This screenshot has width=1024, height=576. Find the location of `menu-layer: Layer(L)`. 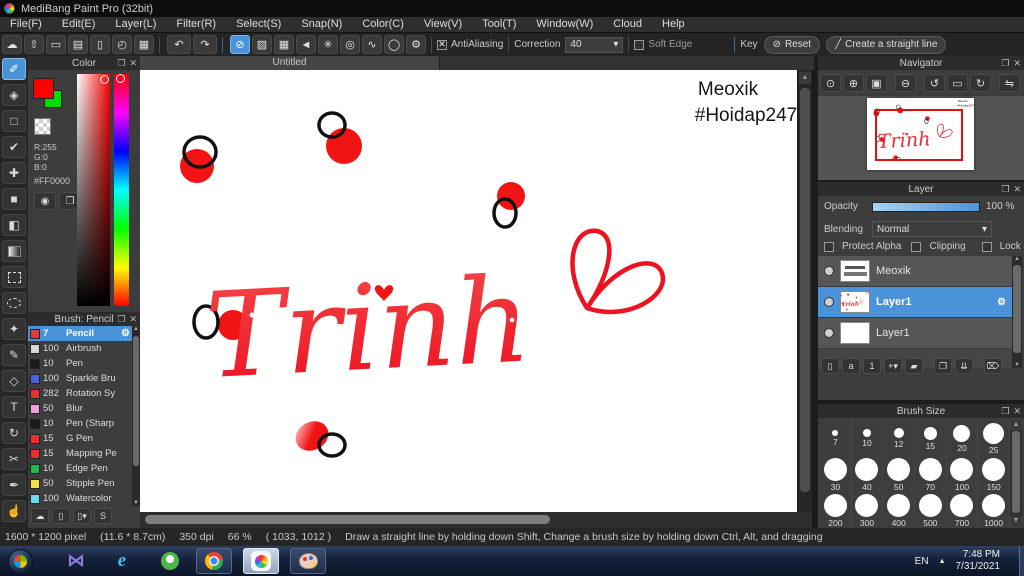

menu-layer: Layer(L) is located at coordinates (135, 24).